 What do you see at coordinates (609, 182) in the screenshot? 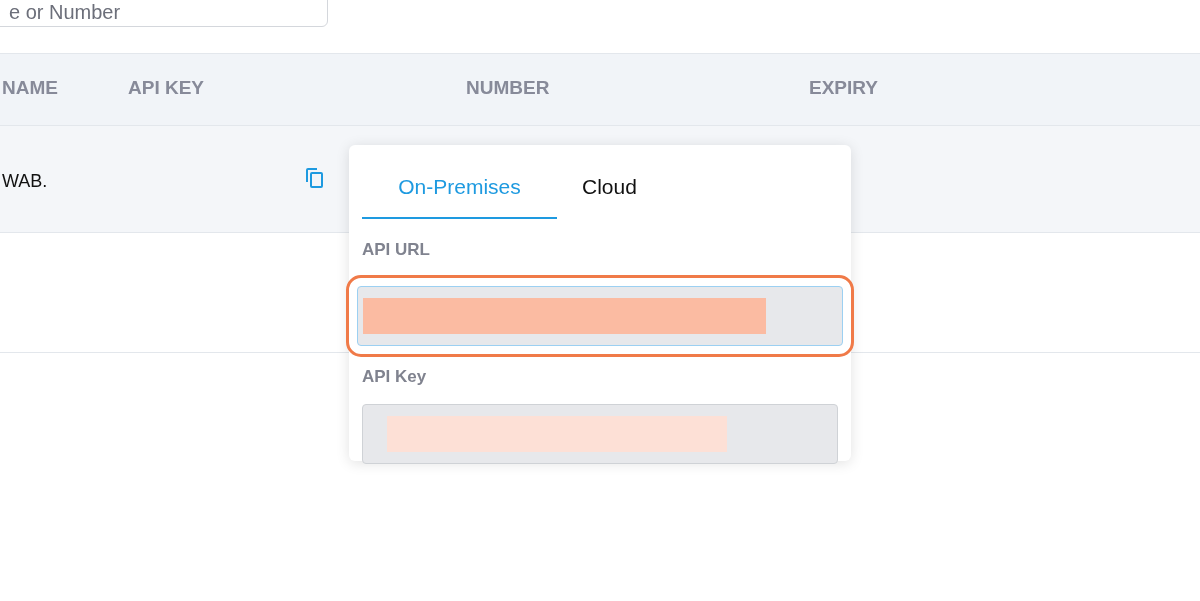
I see `tab: Cloud` at bounding box center [609, 182].